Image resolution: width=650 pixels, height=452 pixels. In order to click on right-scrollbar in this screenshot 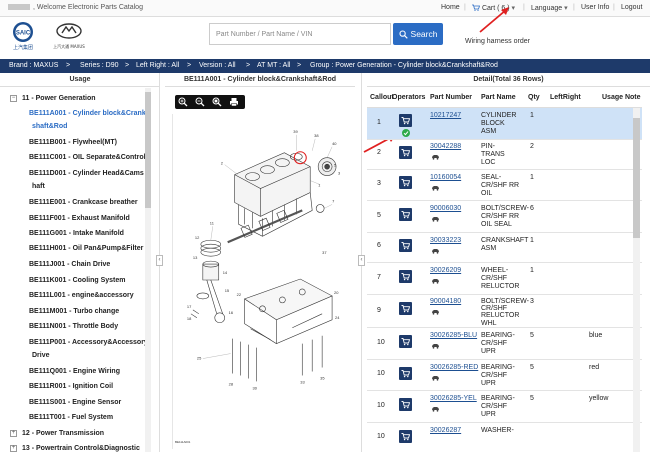, I will do `click(636, 280)`.